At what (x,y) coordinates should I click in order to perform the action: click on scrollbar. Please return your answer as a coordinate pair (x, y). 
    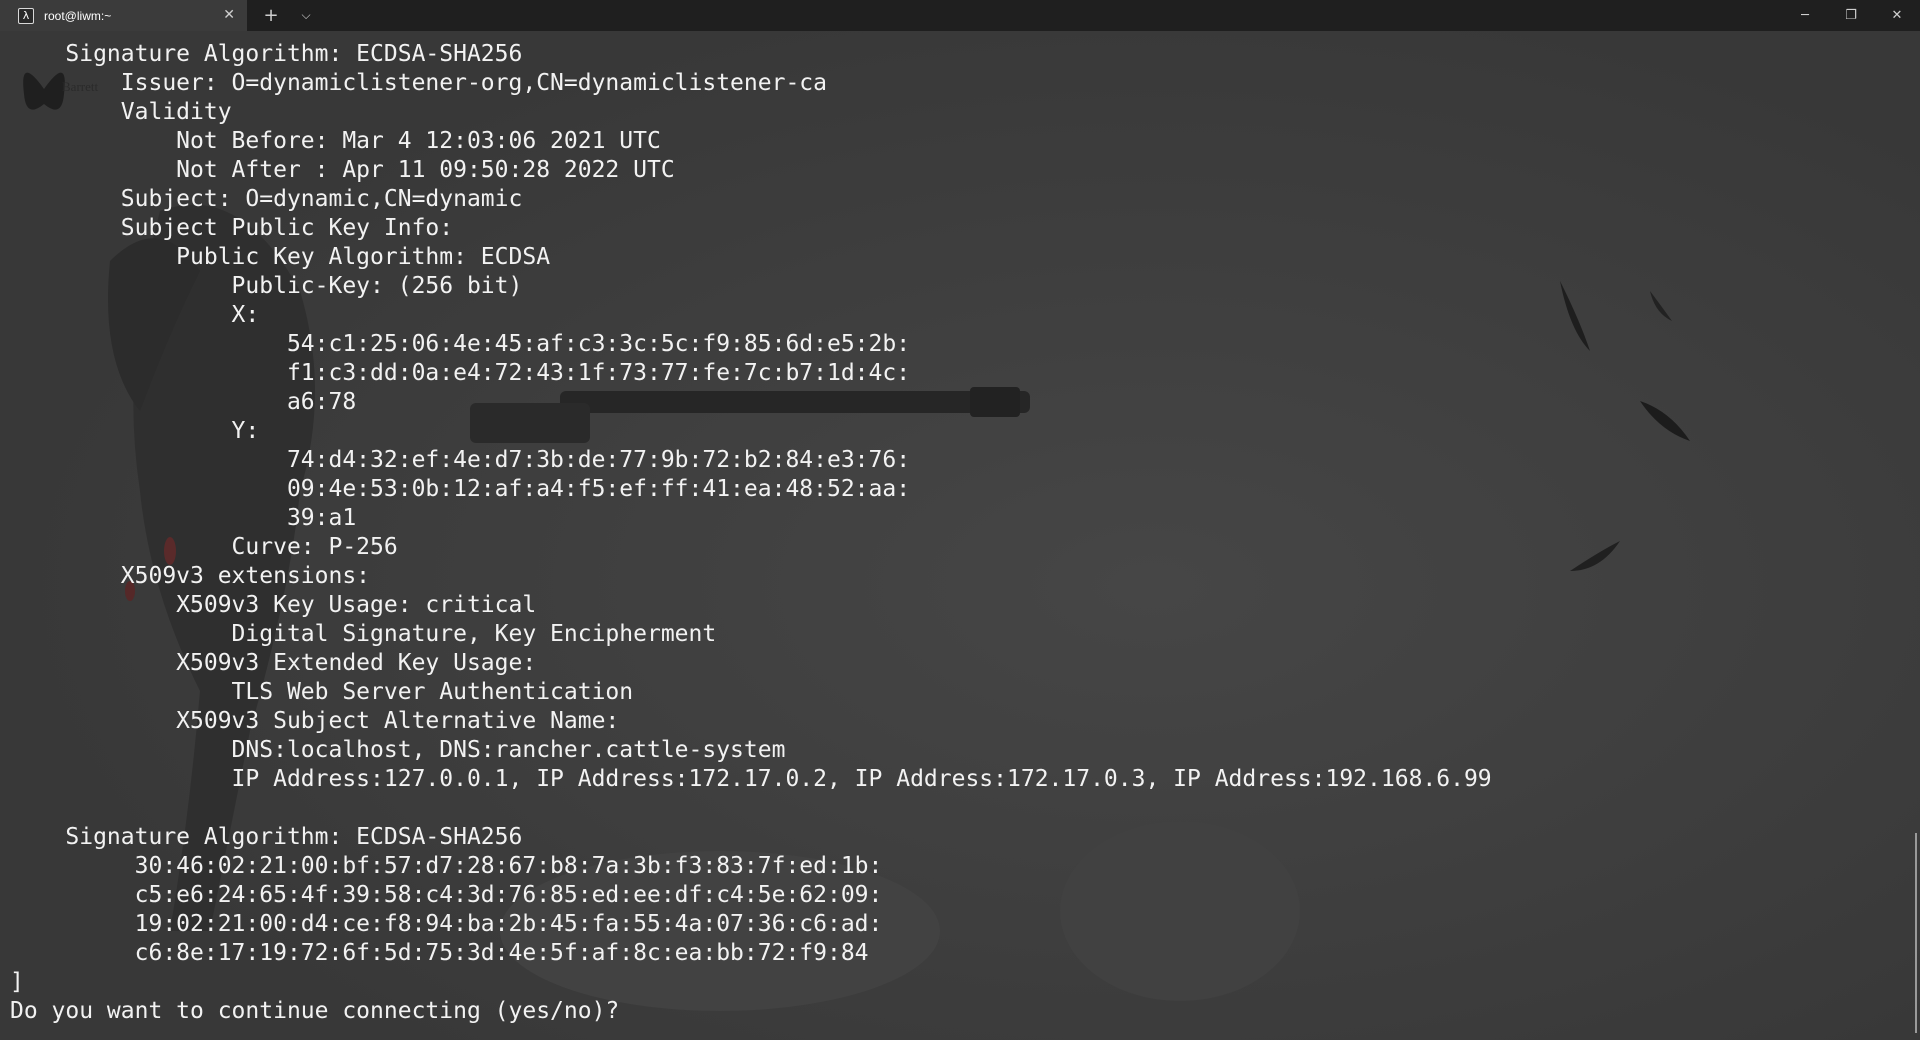
    Looking at the image, I should click on (1916, 933).